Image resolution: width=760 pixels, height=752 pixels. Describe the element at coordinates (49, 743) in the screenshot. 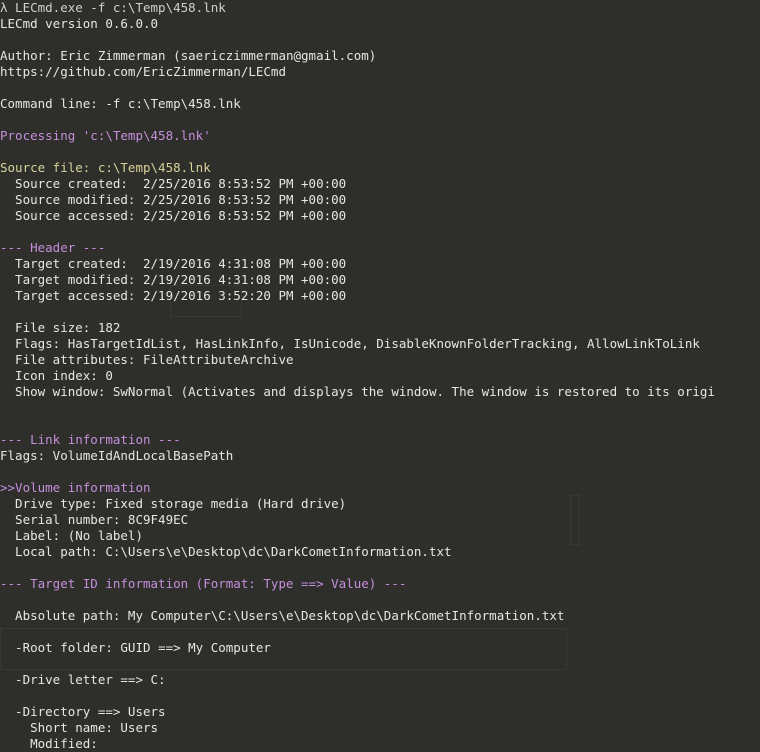

I see `console-line: Modified:` at that location.